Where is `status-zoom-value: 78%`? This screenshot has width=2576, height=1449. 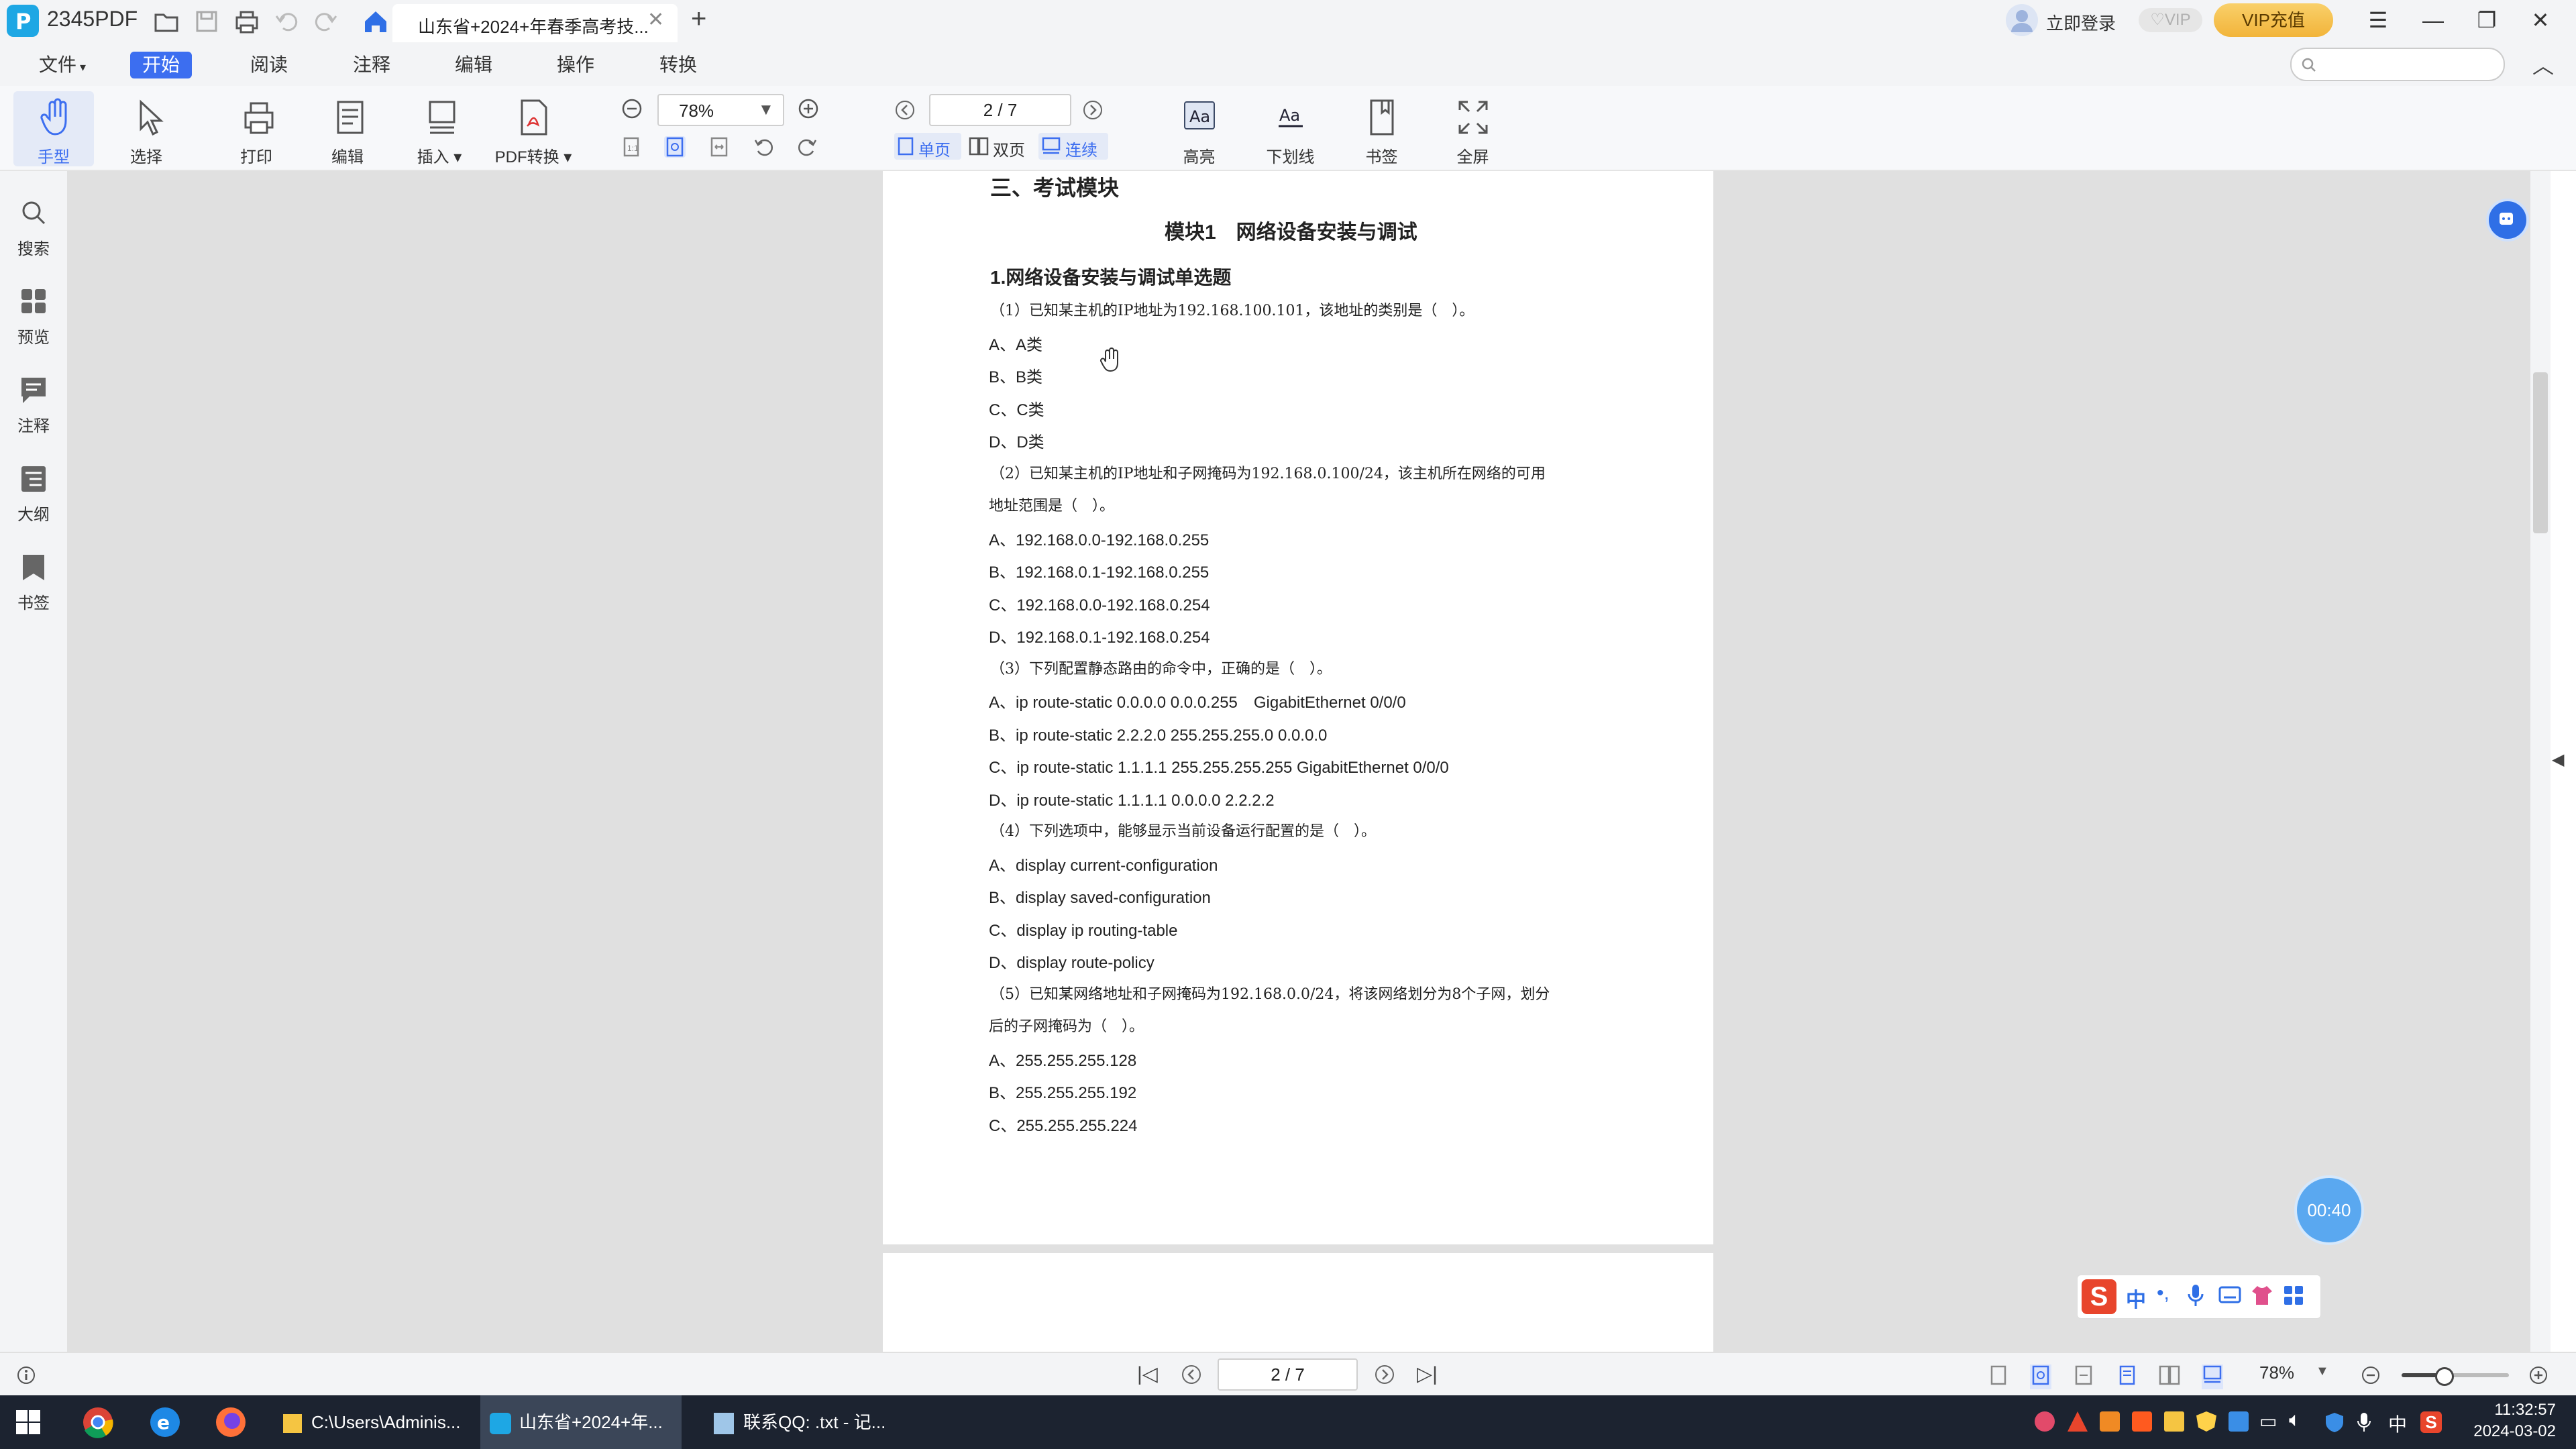
status-zoom-value: 78% is located at coordinates (2276, 1372).